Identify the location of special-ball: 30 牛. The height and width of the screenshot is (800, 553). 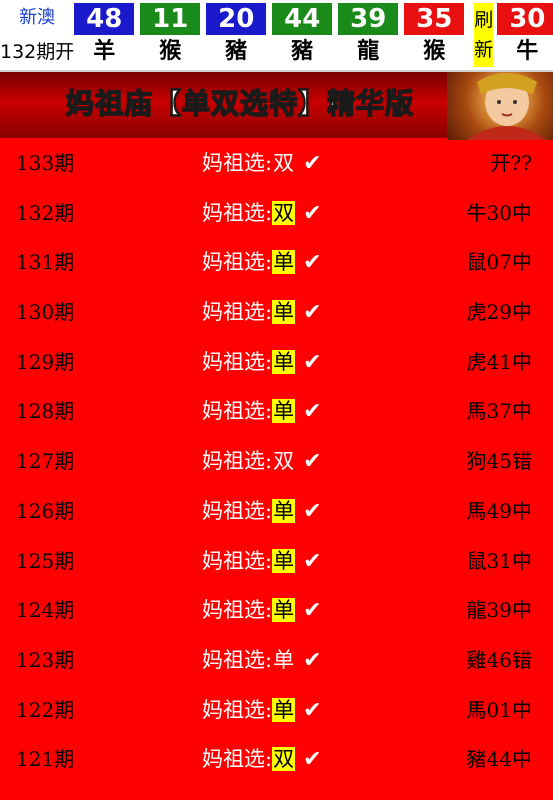
(525, 35).